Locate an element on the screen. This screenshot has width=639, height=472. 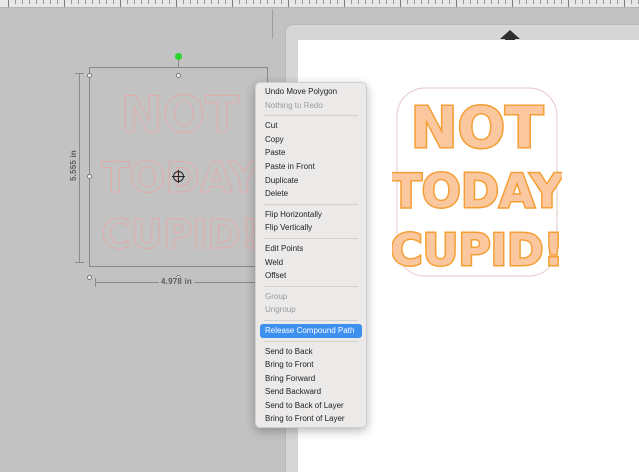
width-dimension-label: 4.978 in is located at coordinates (176, 281).